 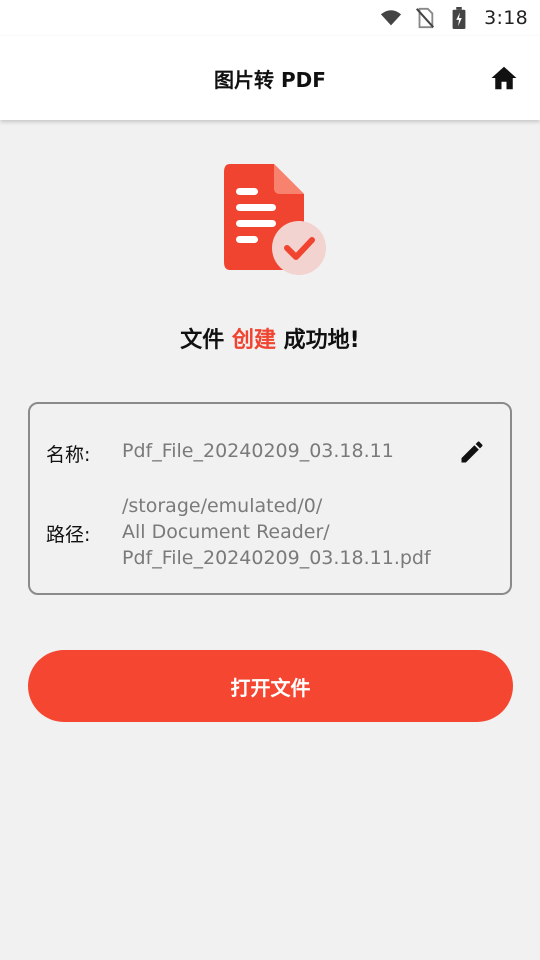 I want to click on app-bar: 图片转 PDF, so click(x=270, y=78).